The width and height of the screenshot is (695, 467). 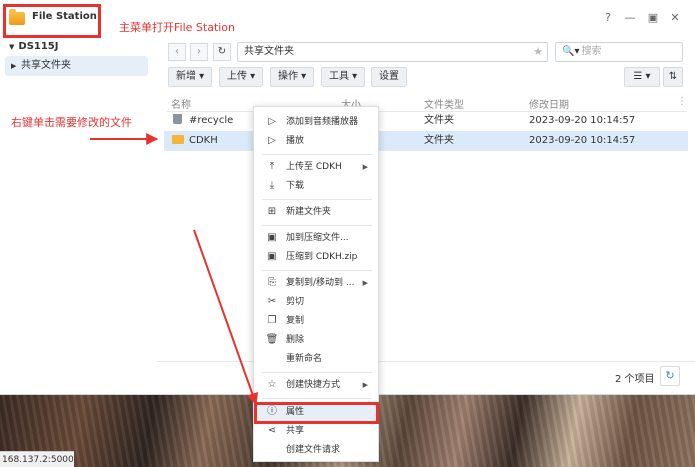 I want to click on row-modified: 2023-09-20 10:14:57, so click(x=582, y=140).